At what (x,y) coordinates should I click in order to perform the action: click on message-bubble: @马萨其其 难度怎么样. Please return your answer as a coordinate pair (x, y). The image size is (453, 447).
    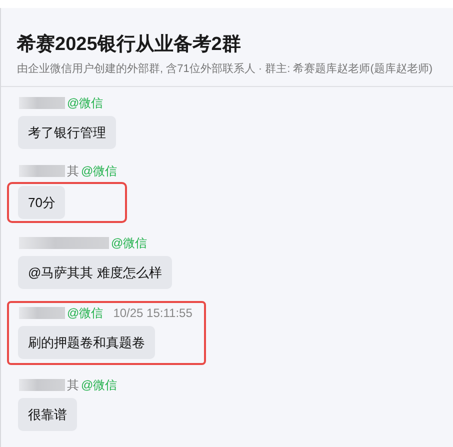
    Looking at the image, I should click on (95, 272).